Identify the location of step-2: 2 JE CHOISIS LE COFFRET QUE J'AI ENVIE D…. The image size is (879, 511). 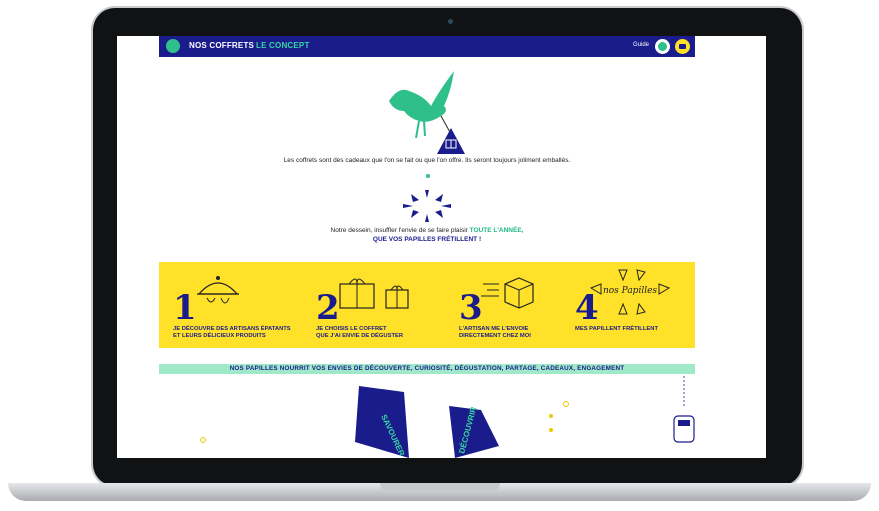
(367, 305).